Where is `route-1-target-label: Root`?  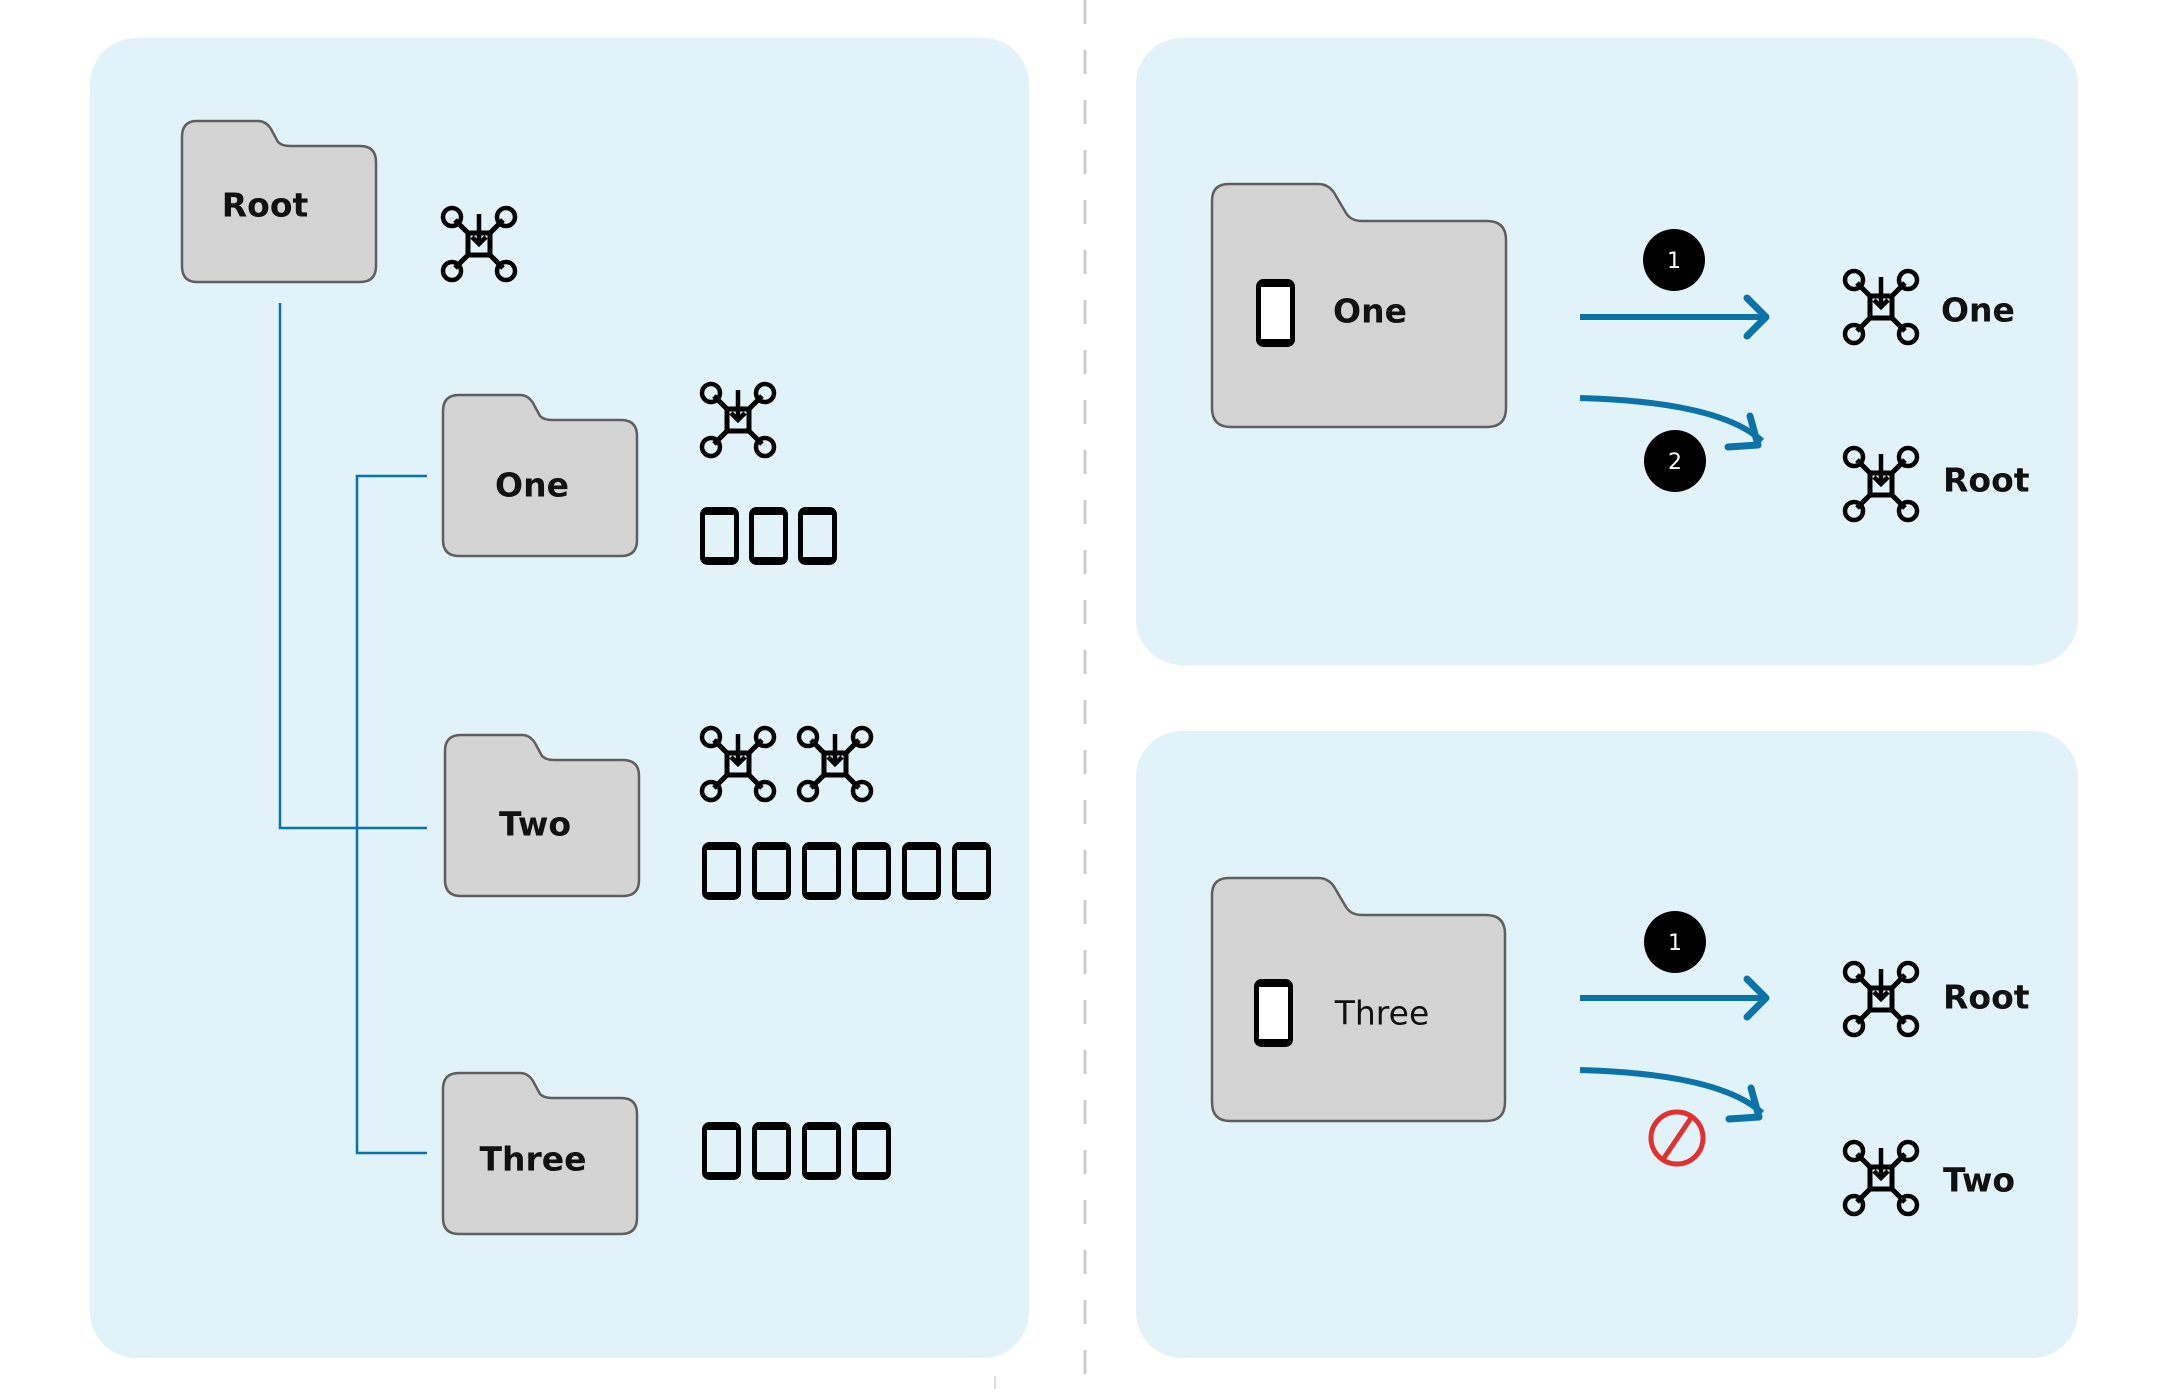 route-1-target-label: Root is located at coordinates (1986, 997).